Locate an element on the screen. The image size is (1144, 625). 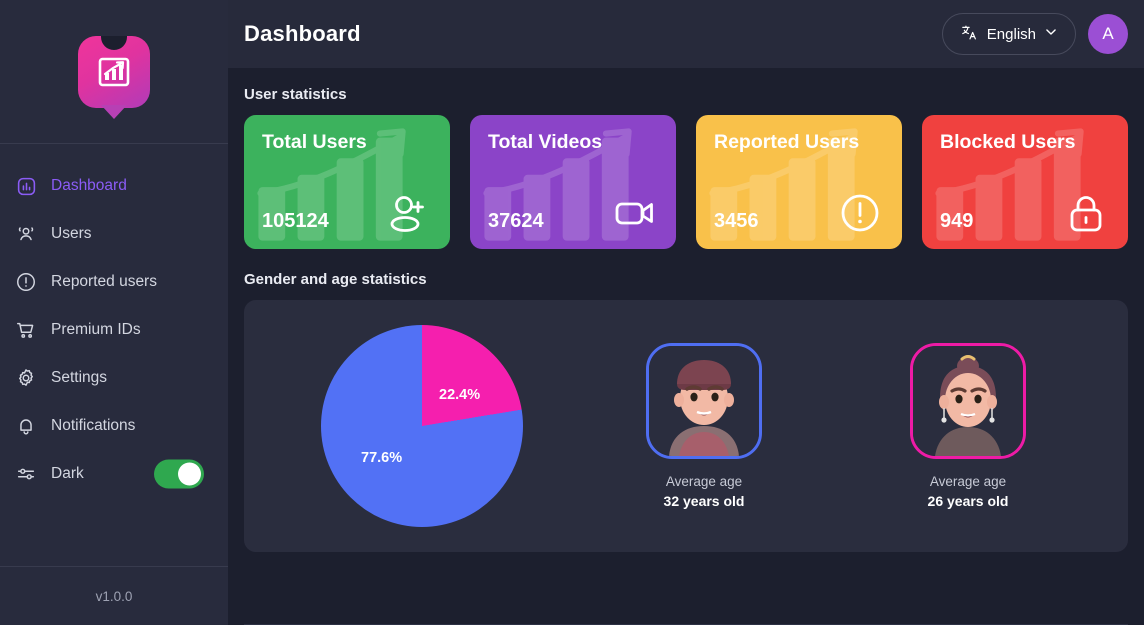
user-plus-icon is located at coordinates (408, 213).